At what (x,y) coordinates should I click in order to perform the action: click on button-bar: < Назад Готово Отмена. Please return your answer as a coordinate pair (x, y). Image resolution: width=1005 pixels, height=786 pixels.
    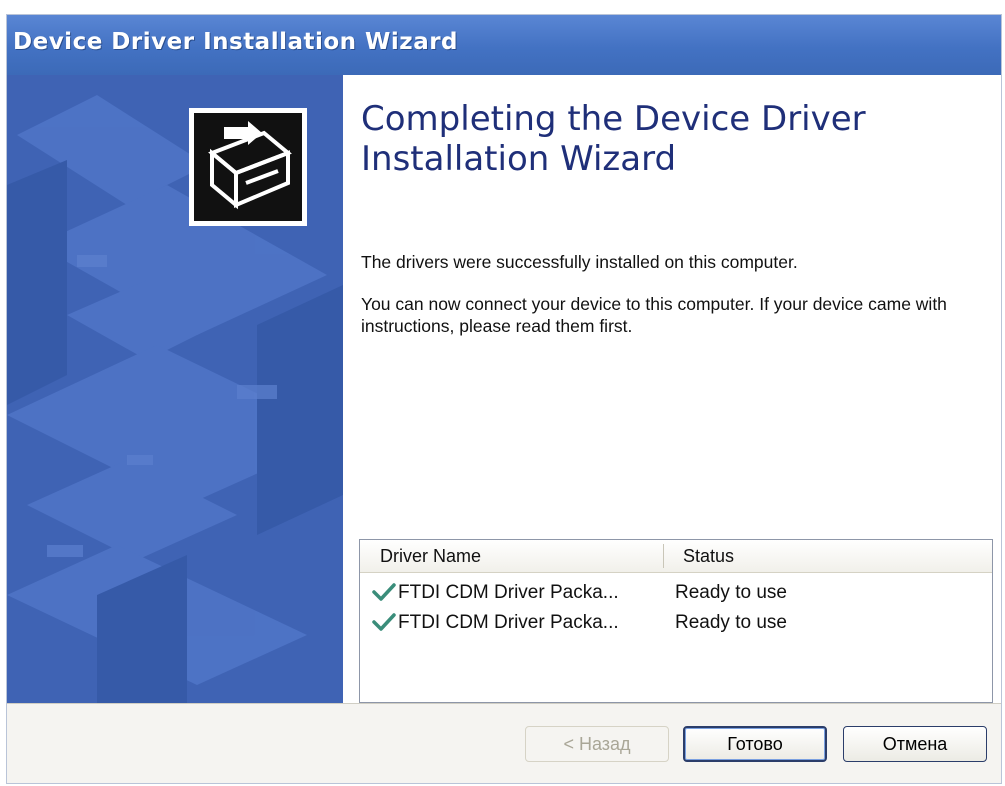
    Looking at the image, I should click on (504, 743).